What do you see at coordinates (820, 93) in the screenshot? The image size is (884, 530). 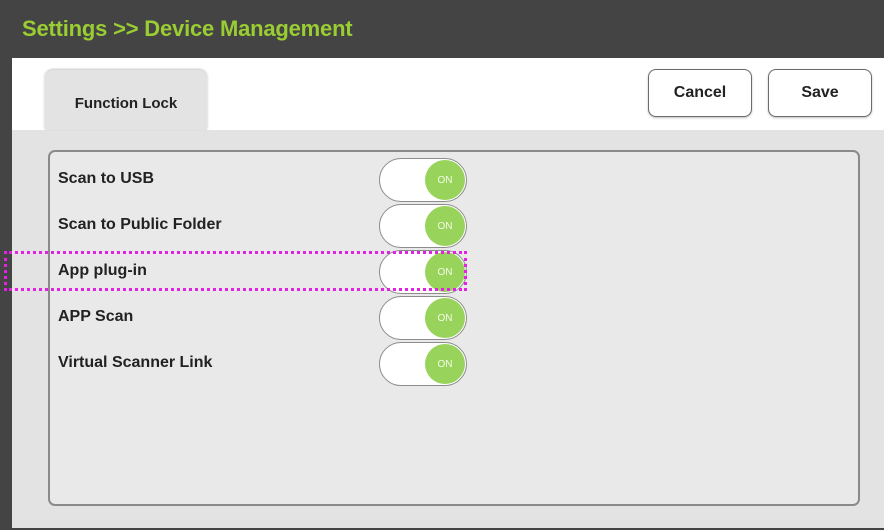 I see `save-button: Save` at bounding box center [820, 93].